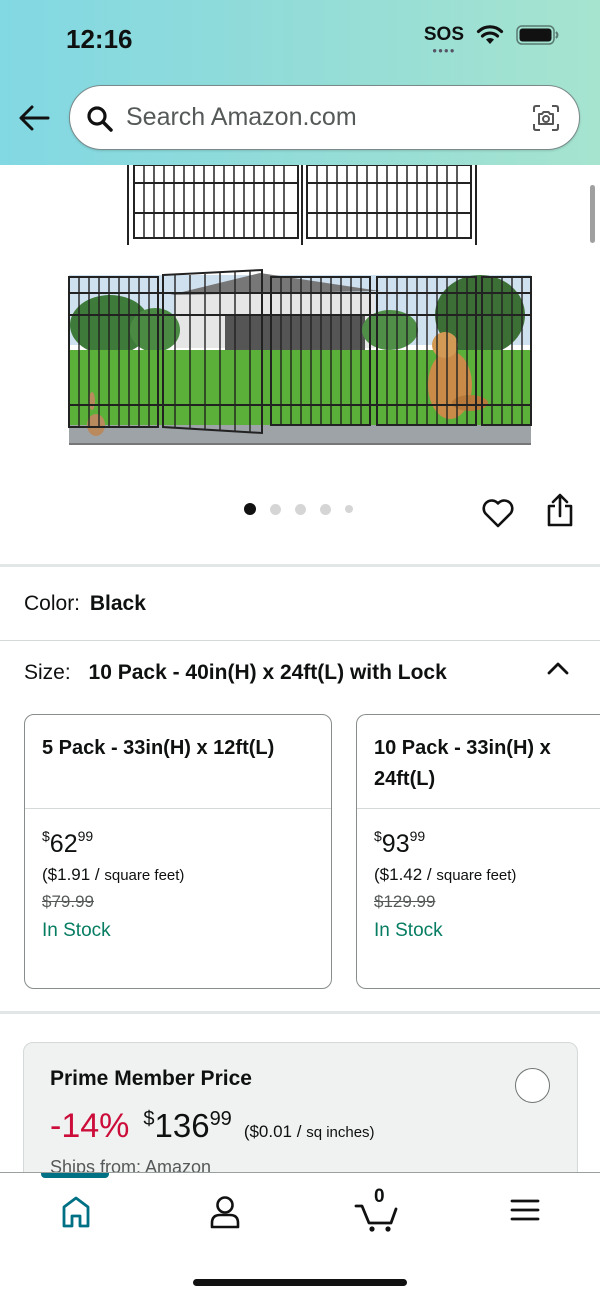 This screenshot has height=1298, width=600. What do you see at coordinates (75, 1175) in the screenshot?
I see `active-tab-indicator` at bounding box center [75, 1175].